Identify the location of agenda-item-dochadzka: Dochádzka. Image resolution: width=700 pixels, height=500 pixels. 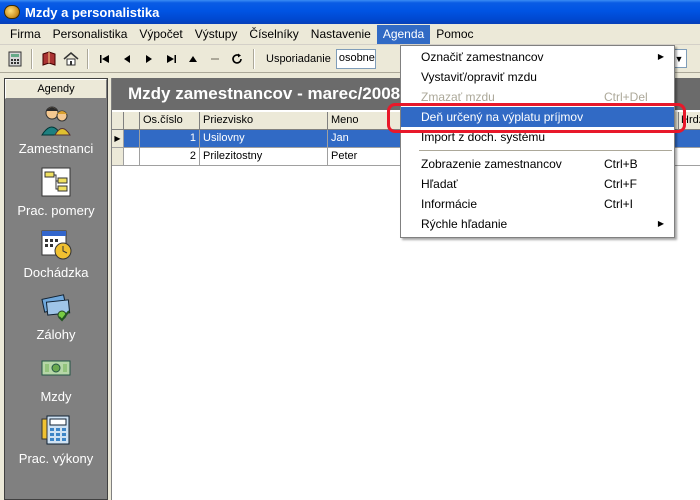
(56, 254).